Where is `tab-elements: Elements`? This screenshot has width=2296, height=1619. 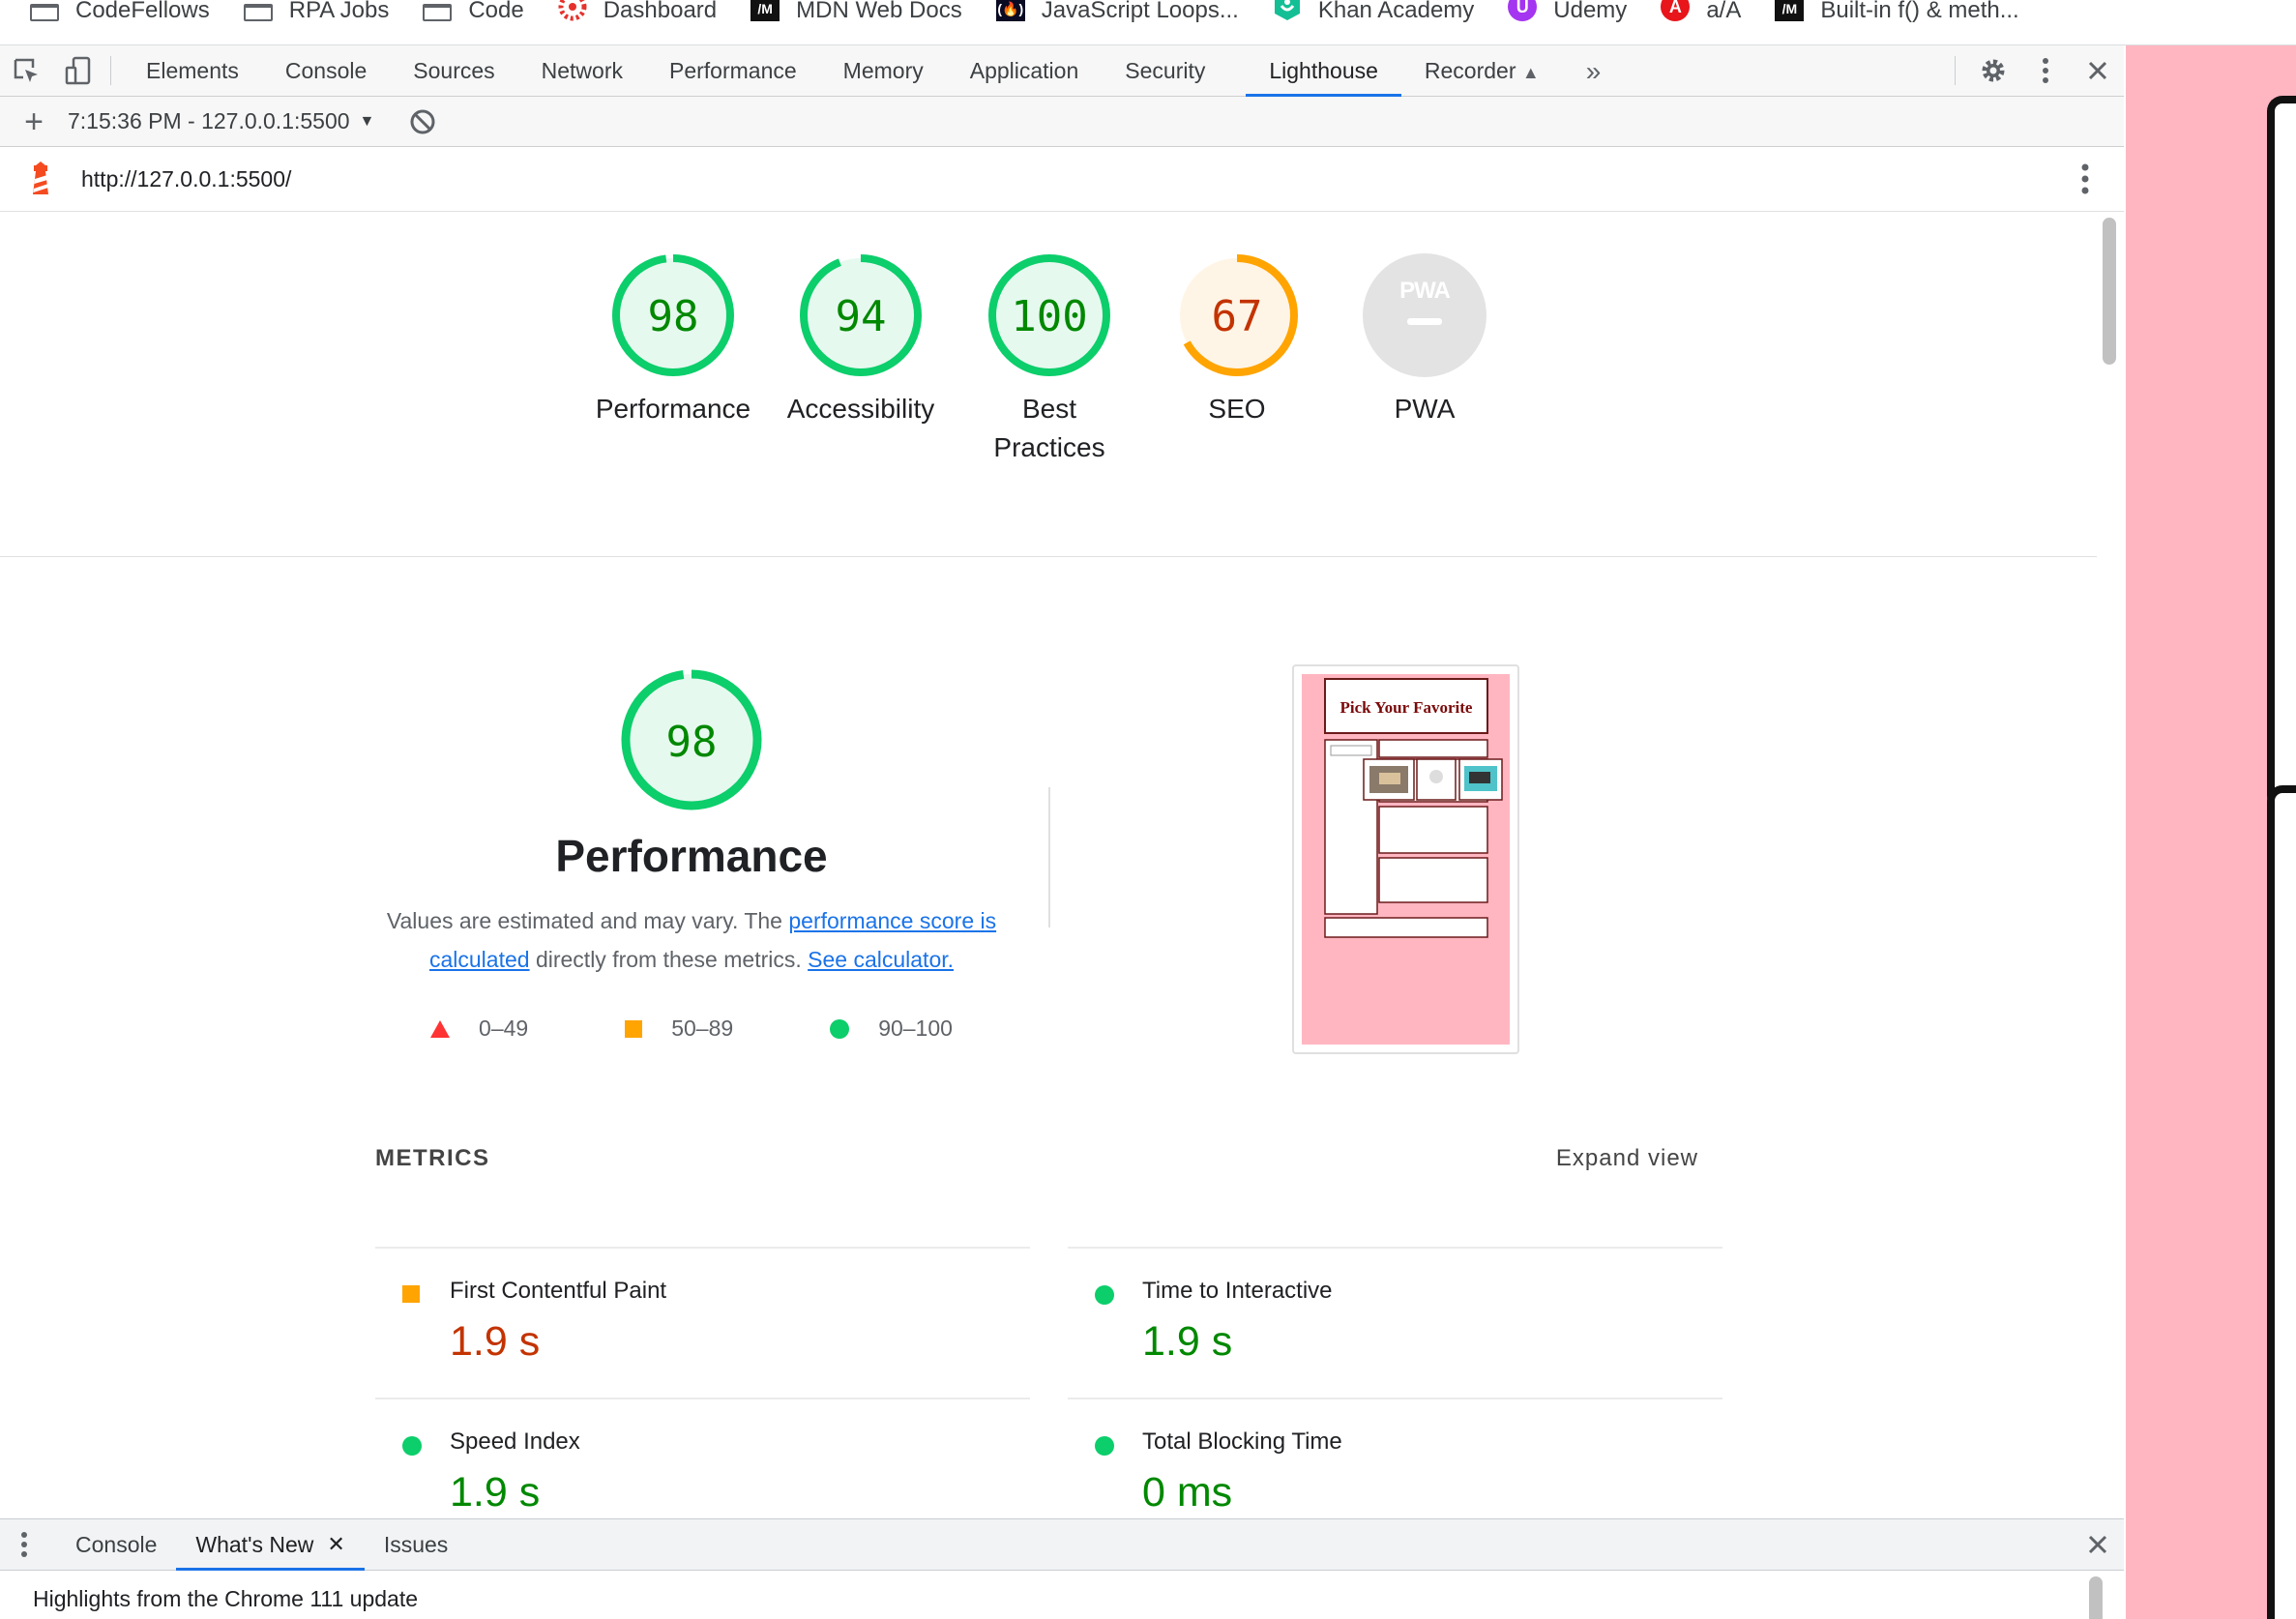 tab-elements: Elements is located at coordinates (192, 71).